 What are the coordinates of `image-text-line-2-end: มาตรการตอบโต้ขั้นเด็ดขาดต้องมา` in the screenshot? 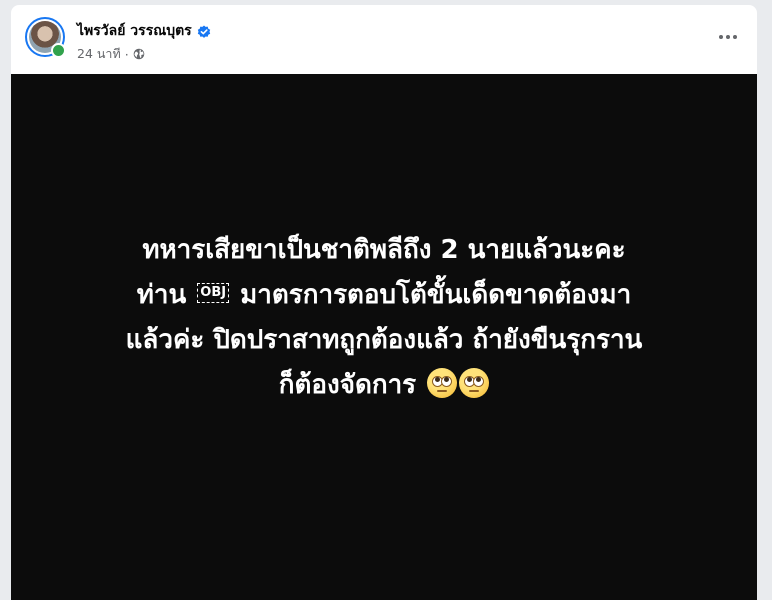 It's located at (436, 295).